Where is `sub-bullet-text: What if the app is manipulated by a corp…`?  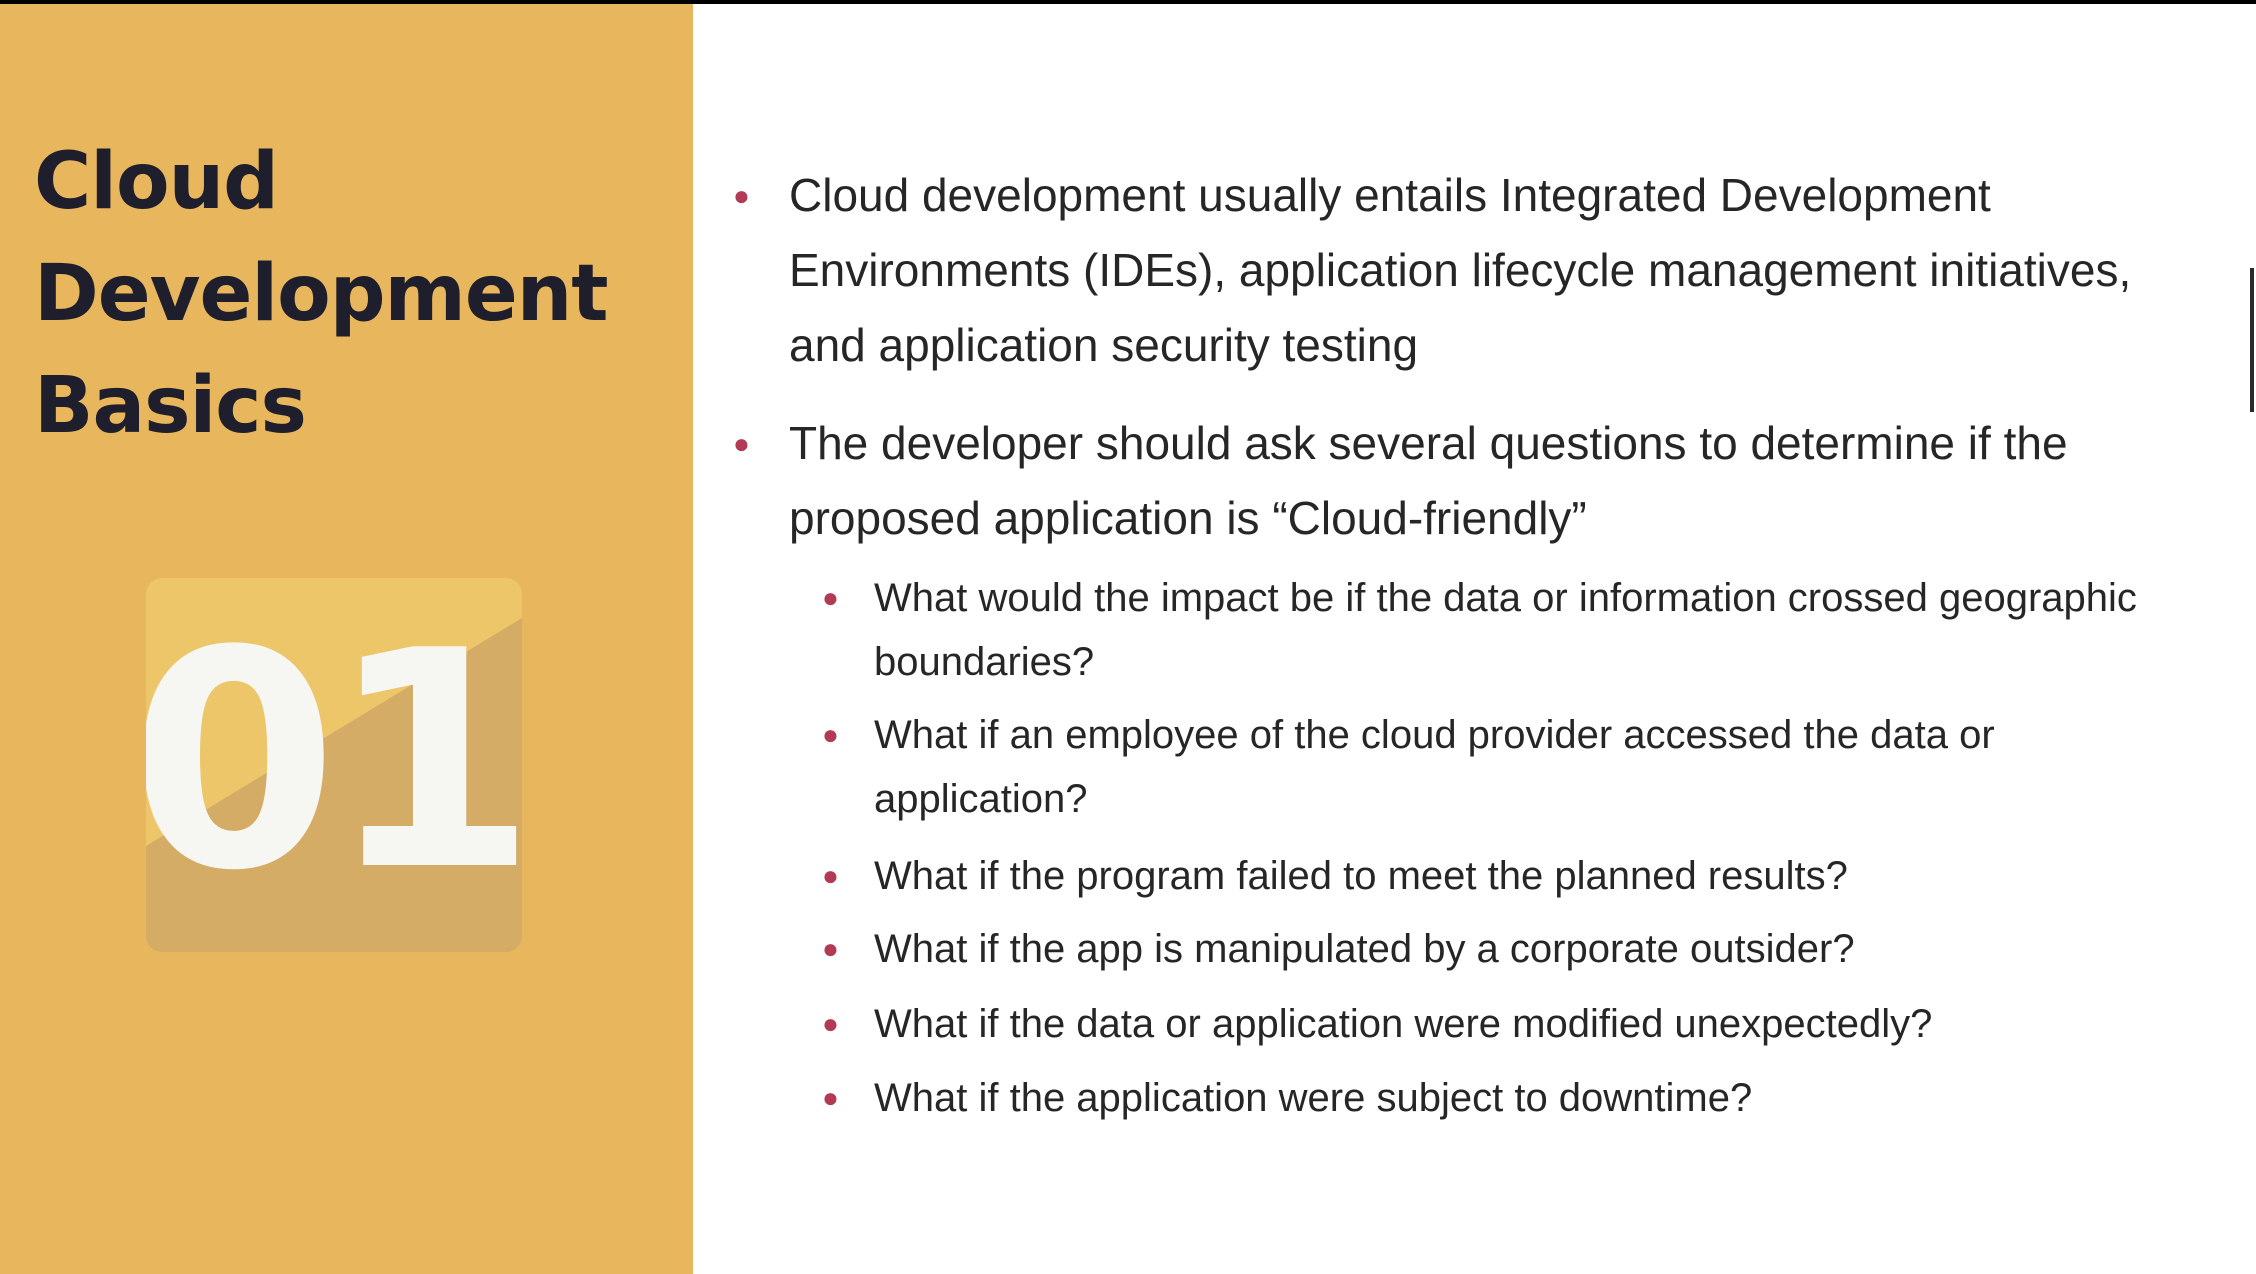
sub-bullet-text: What if the app is manipulated by a corp… is located at coordinates (1364, 949).